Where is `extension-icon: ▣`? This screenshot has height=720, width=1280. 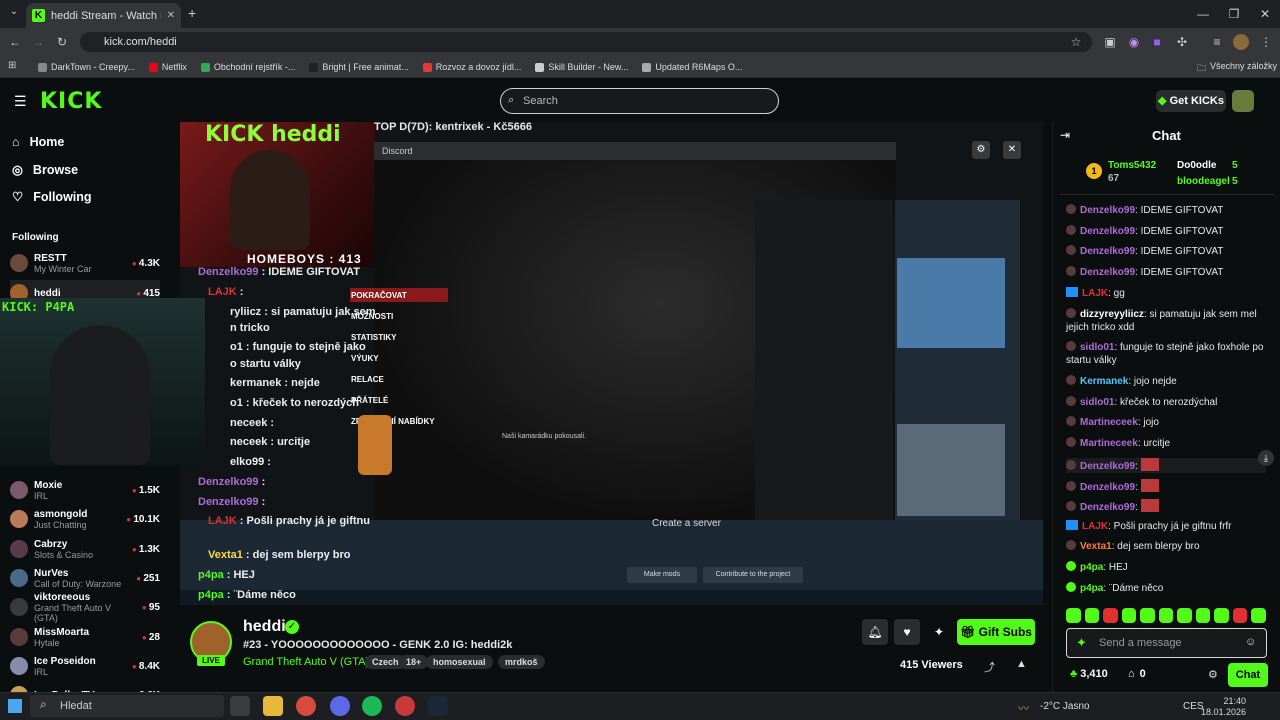 extension-icon: ▣ is located at coordinates (1110, 42).